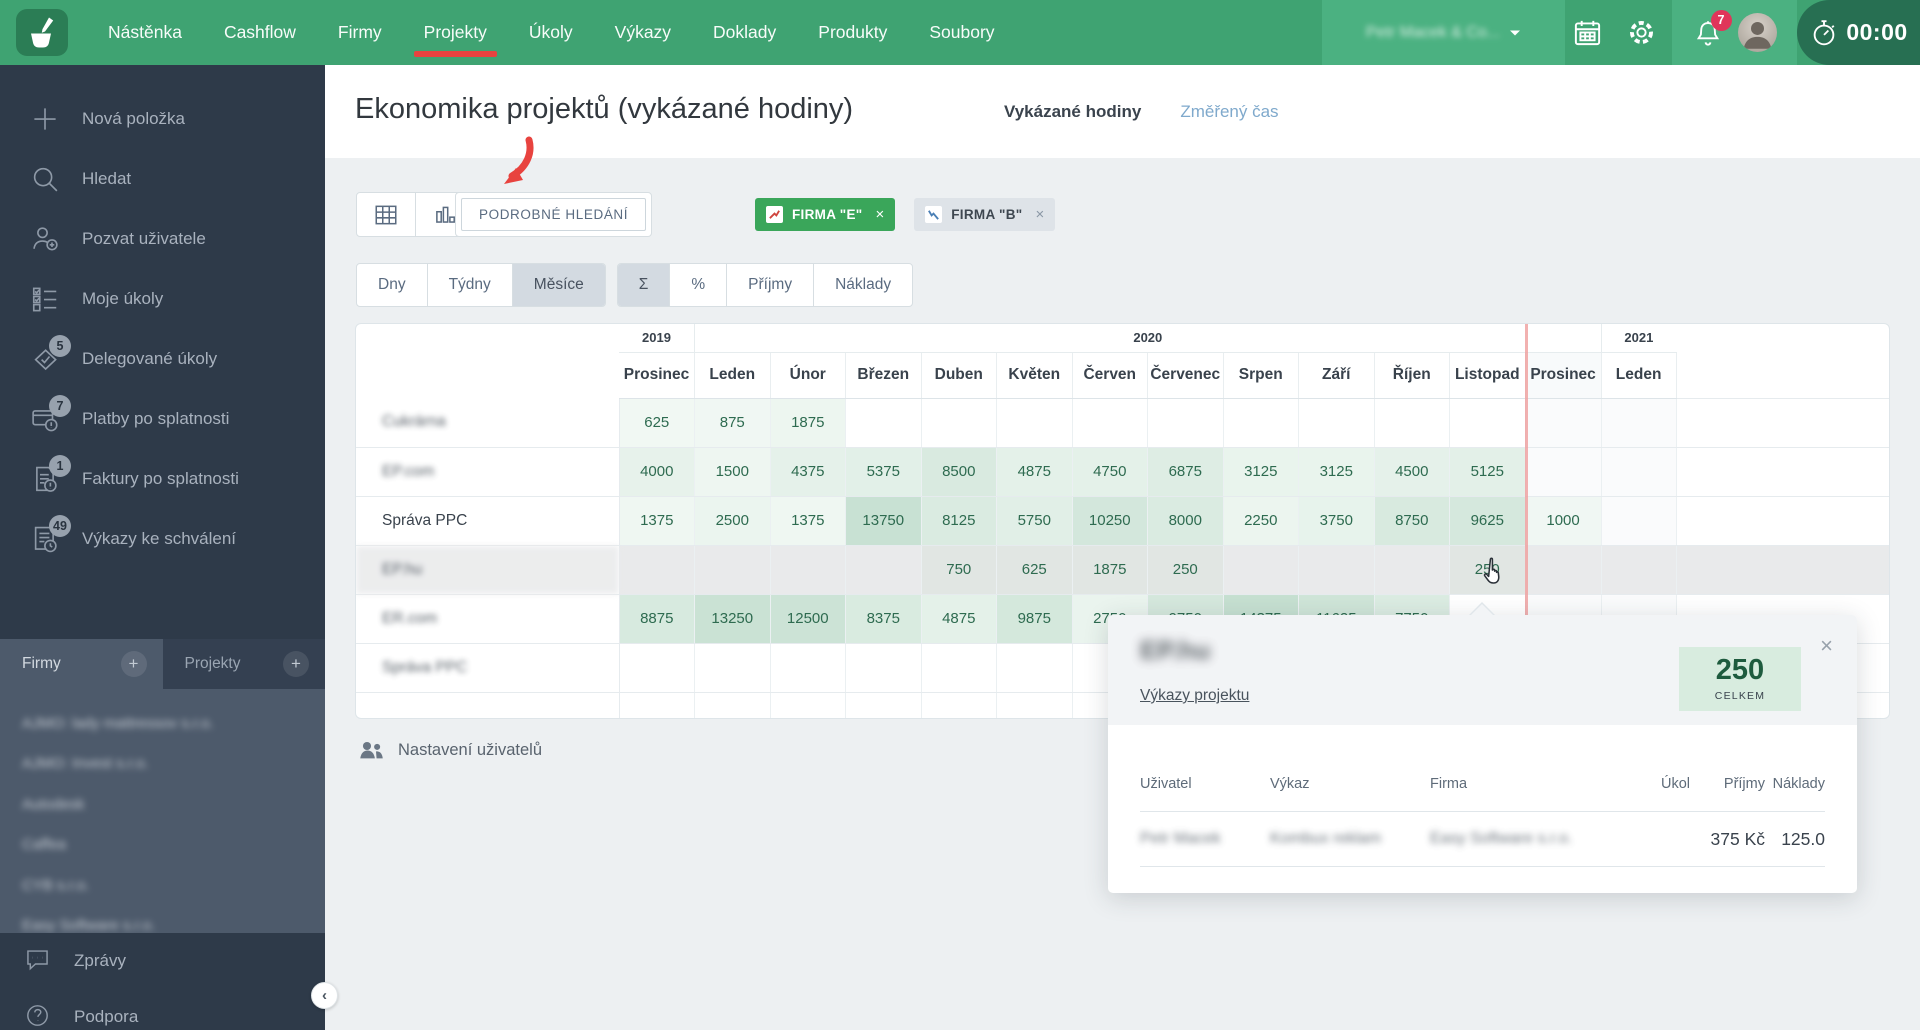 The height and width of the screenshot is (1030, 1920). Describe the element at coordinates (162, 539) in the screenshot. I see `sidebar-item-v-kazy-ke-schv-len: 49 Výkazy ke schválení` at that location.